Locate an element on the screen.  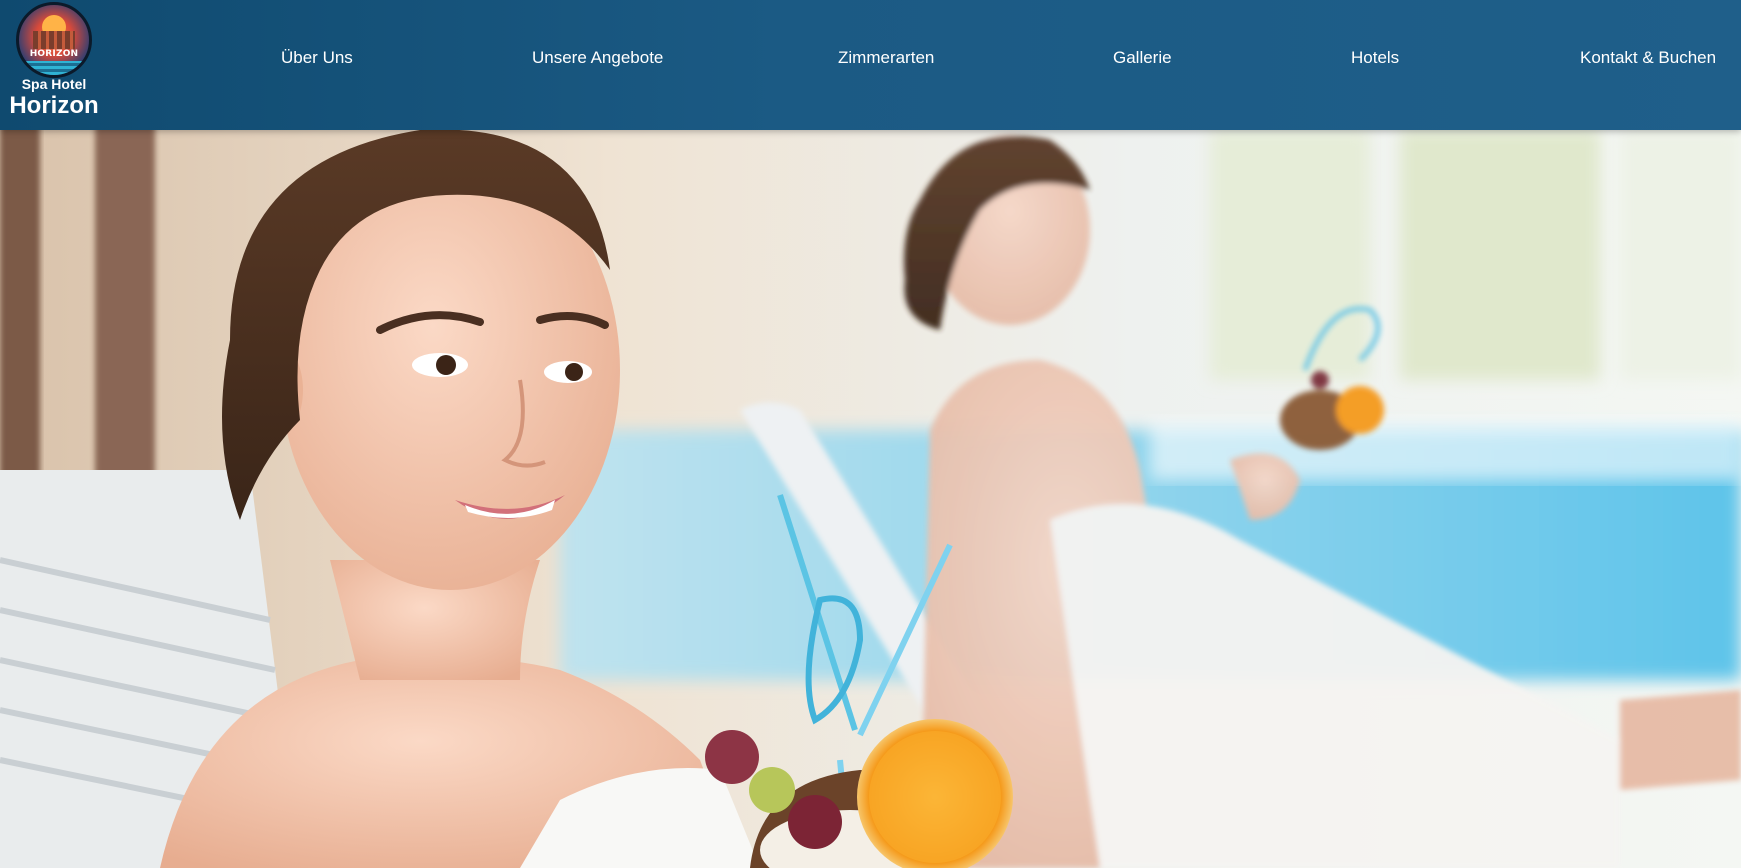
logo-badge-icon: HORIZON is located at coordinates (54, 40).